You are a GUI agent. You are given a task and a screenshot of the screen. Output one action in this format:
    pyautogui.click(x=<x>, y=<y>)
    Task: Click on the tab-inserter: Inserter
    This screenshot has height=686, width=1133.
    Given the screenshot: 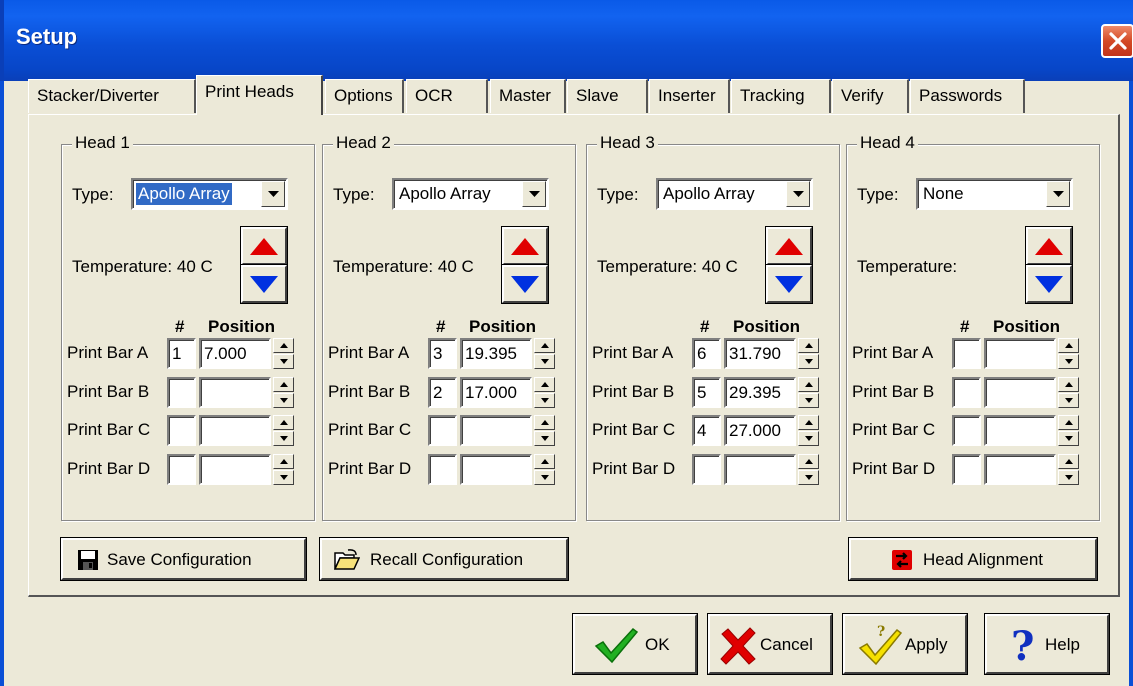 What is the action you would take?
    pyautogui.click(x=689, y=96)
    